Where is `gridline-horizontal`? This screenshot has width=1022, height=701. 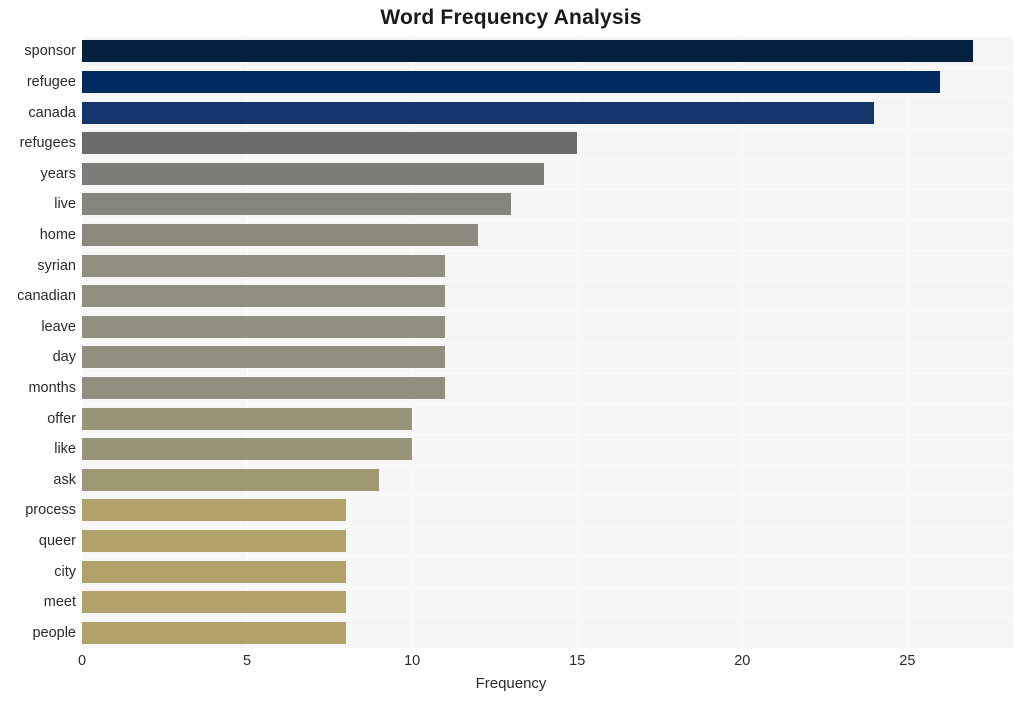
gridline-horizontal is located at coordinates (547, 648).